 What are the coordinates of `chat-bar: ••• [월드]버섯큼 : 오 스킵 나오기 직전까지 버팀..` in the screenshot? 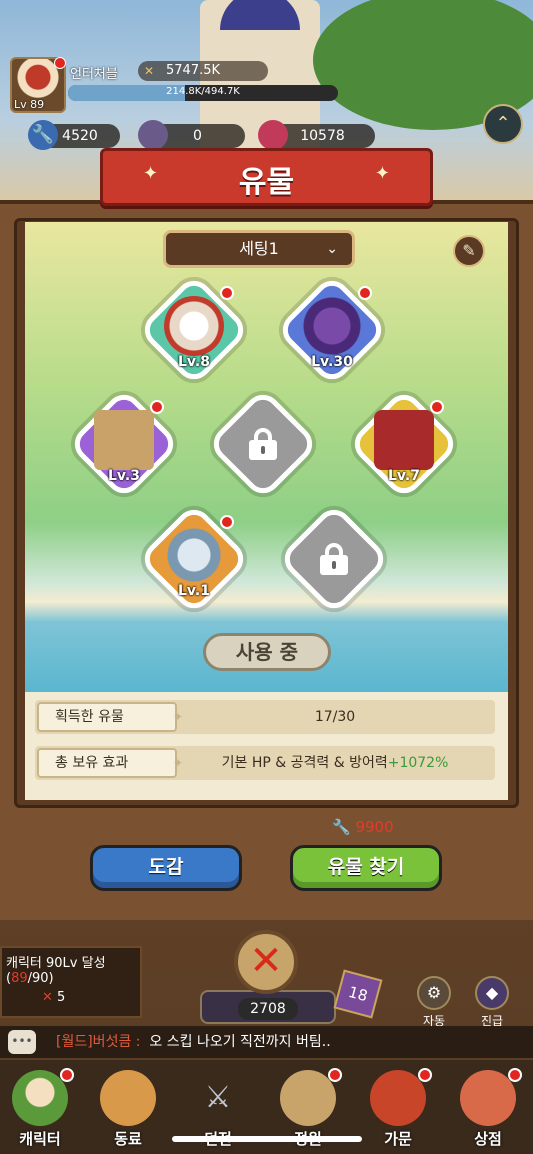 It's located at (266, 1042).